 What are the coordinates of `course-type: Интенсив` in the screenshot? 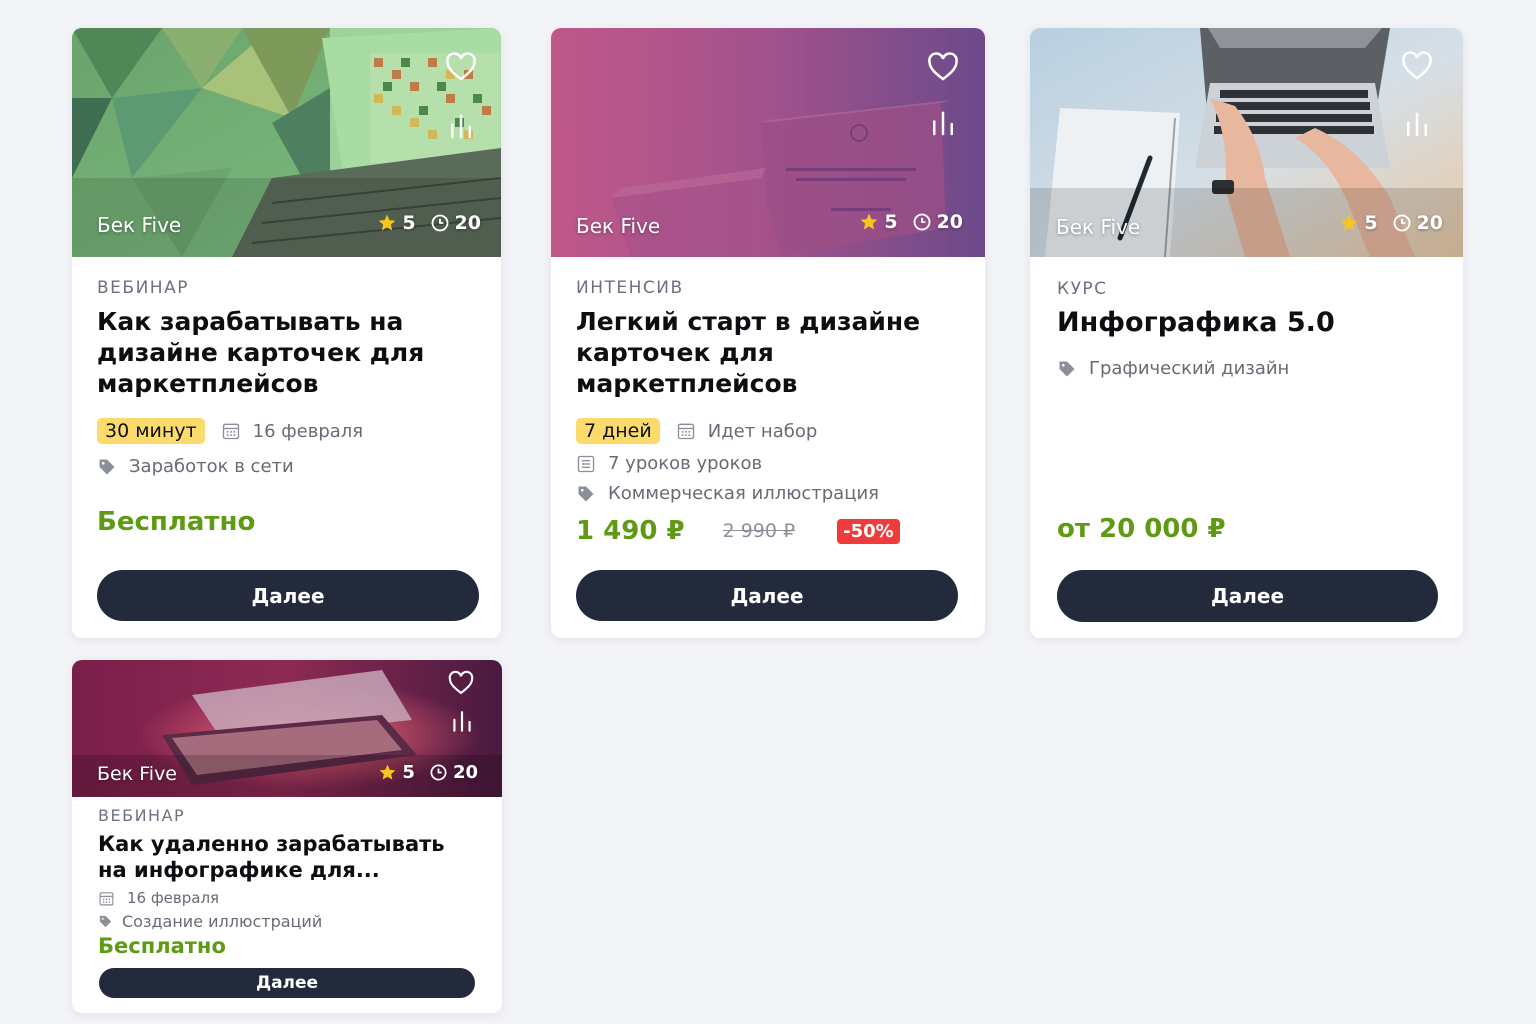 It's located at (630, 288).